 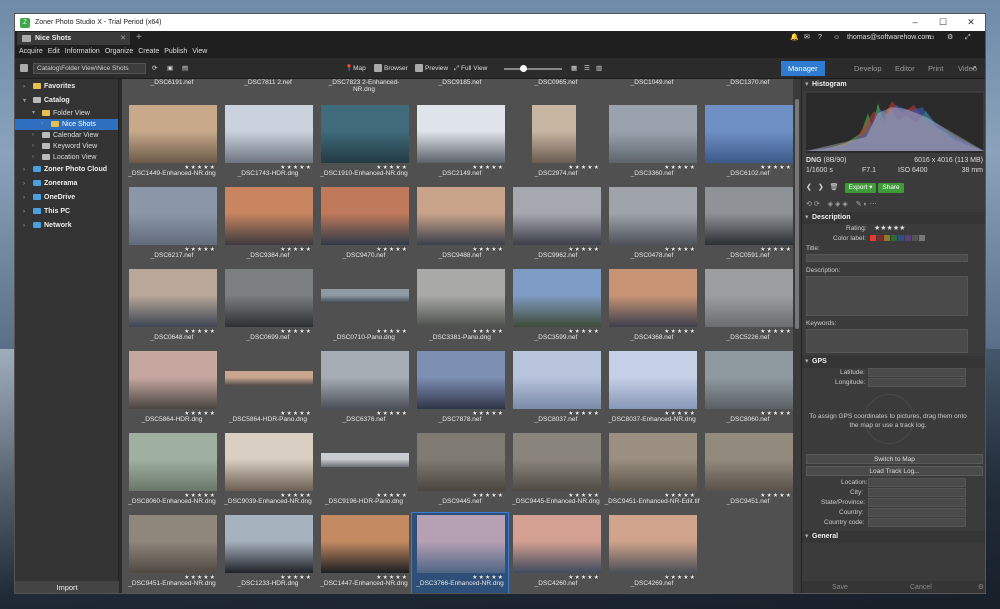 I want to click on sidebar-item-folder-view: ▾ Folder View, so click(x=66, y=113).